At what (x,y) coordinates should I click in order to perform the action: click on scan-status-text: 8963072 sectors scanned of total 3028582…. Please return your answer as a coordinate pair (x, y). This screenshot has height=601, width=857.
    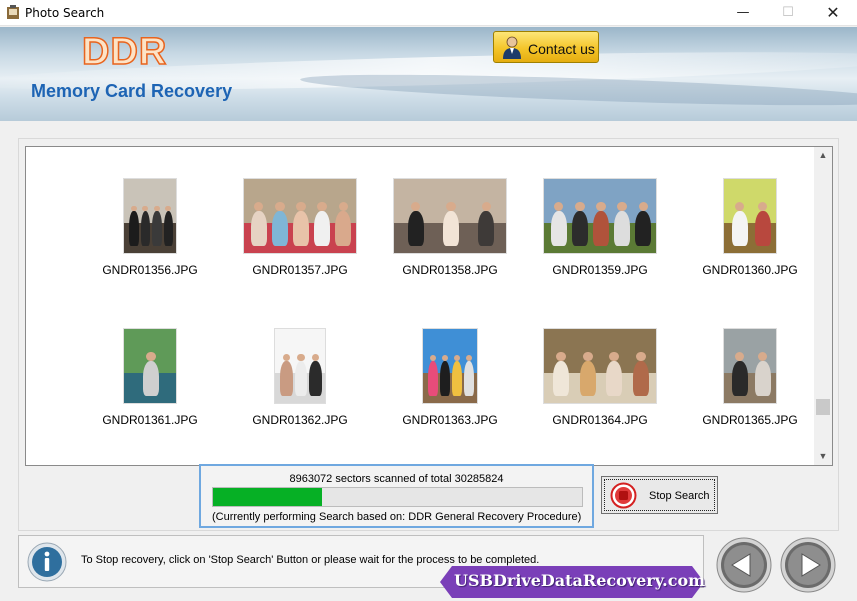
    Looking at the image, I should click on (396, 479).